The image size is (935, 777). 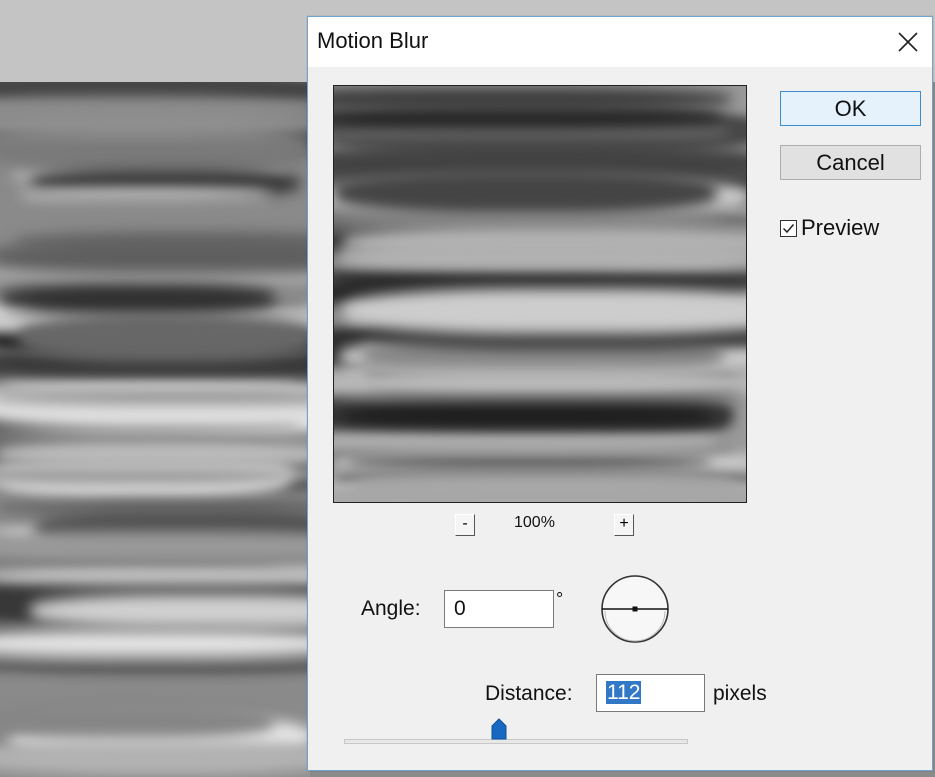 I want to click on distance-input: 112, so click(x=650, y=693).